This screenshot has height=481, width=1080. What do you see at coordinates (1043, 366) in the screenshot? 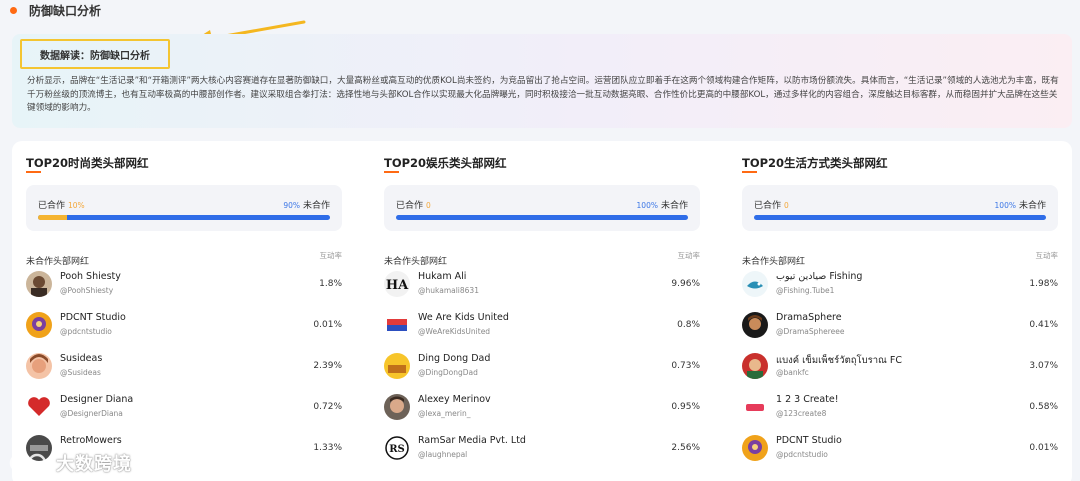
I see `kol-rate: 3.07%` at bounding box center [1043, 366].